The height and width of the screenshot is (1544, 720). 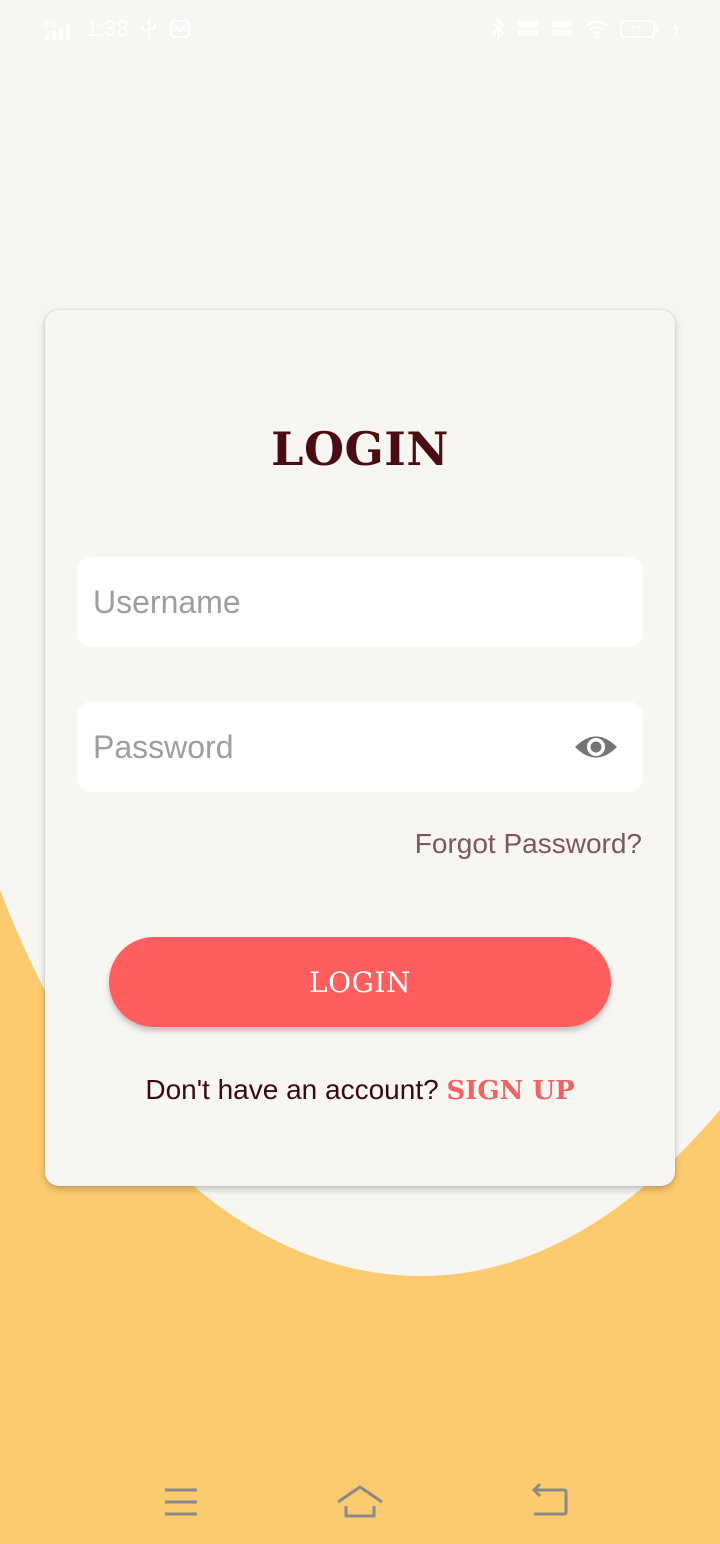 I want to click on username-input, so click(x=323, y=602).